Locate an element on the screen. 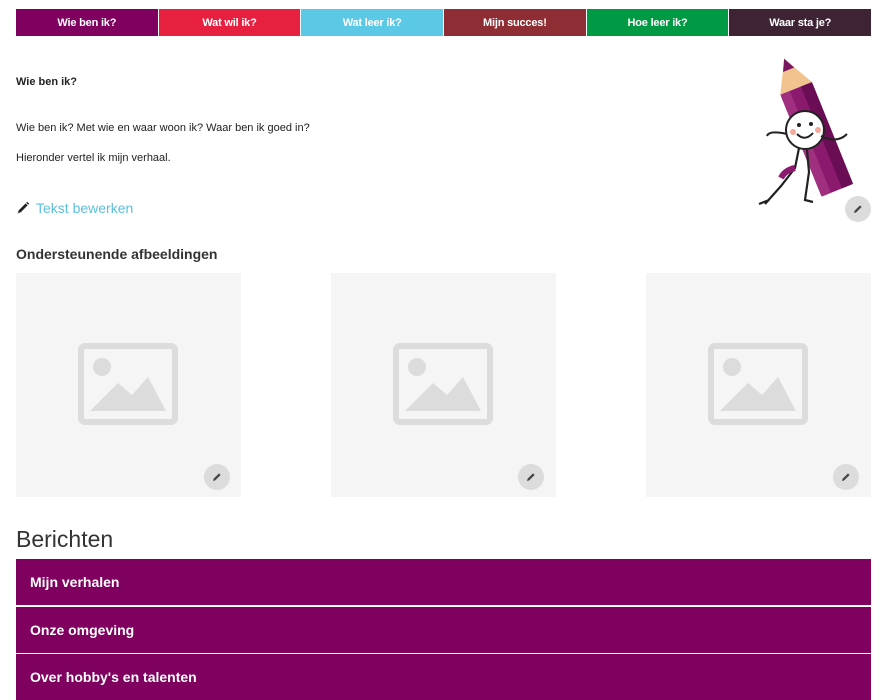 The height and width of the screenshot is (700, 880). messages-item-label: Mijn verhalen is located at coordinates (75, 582).